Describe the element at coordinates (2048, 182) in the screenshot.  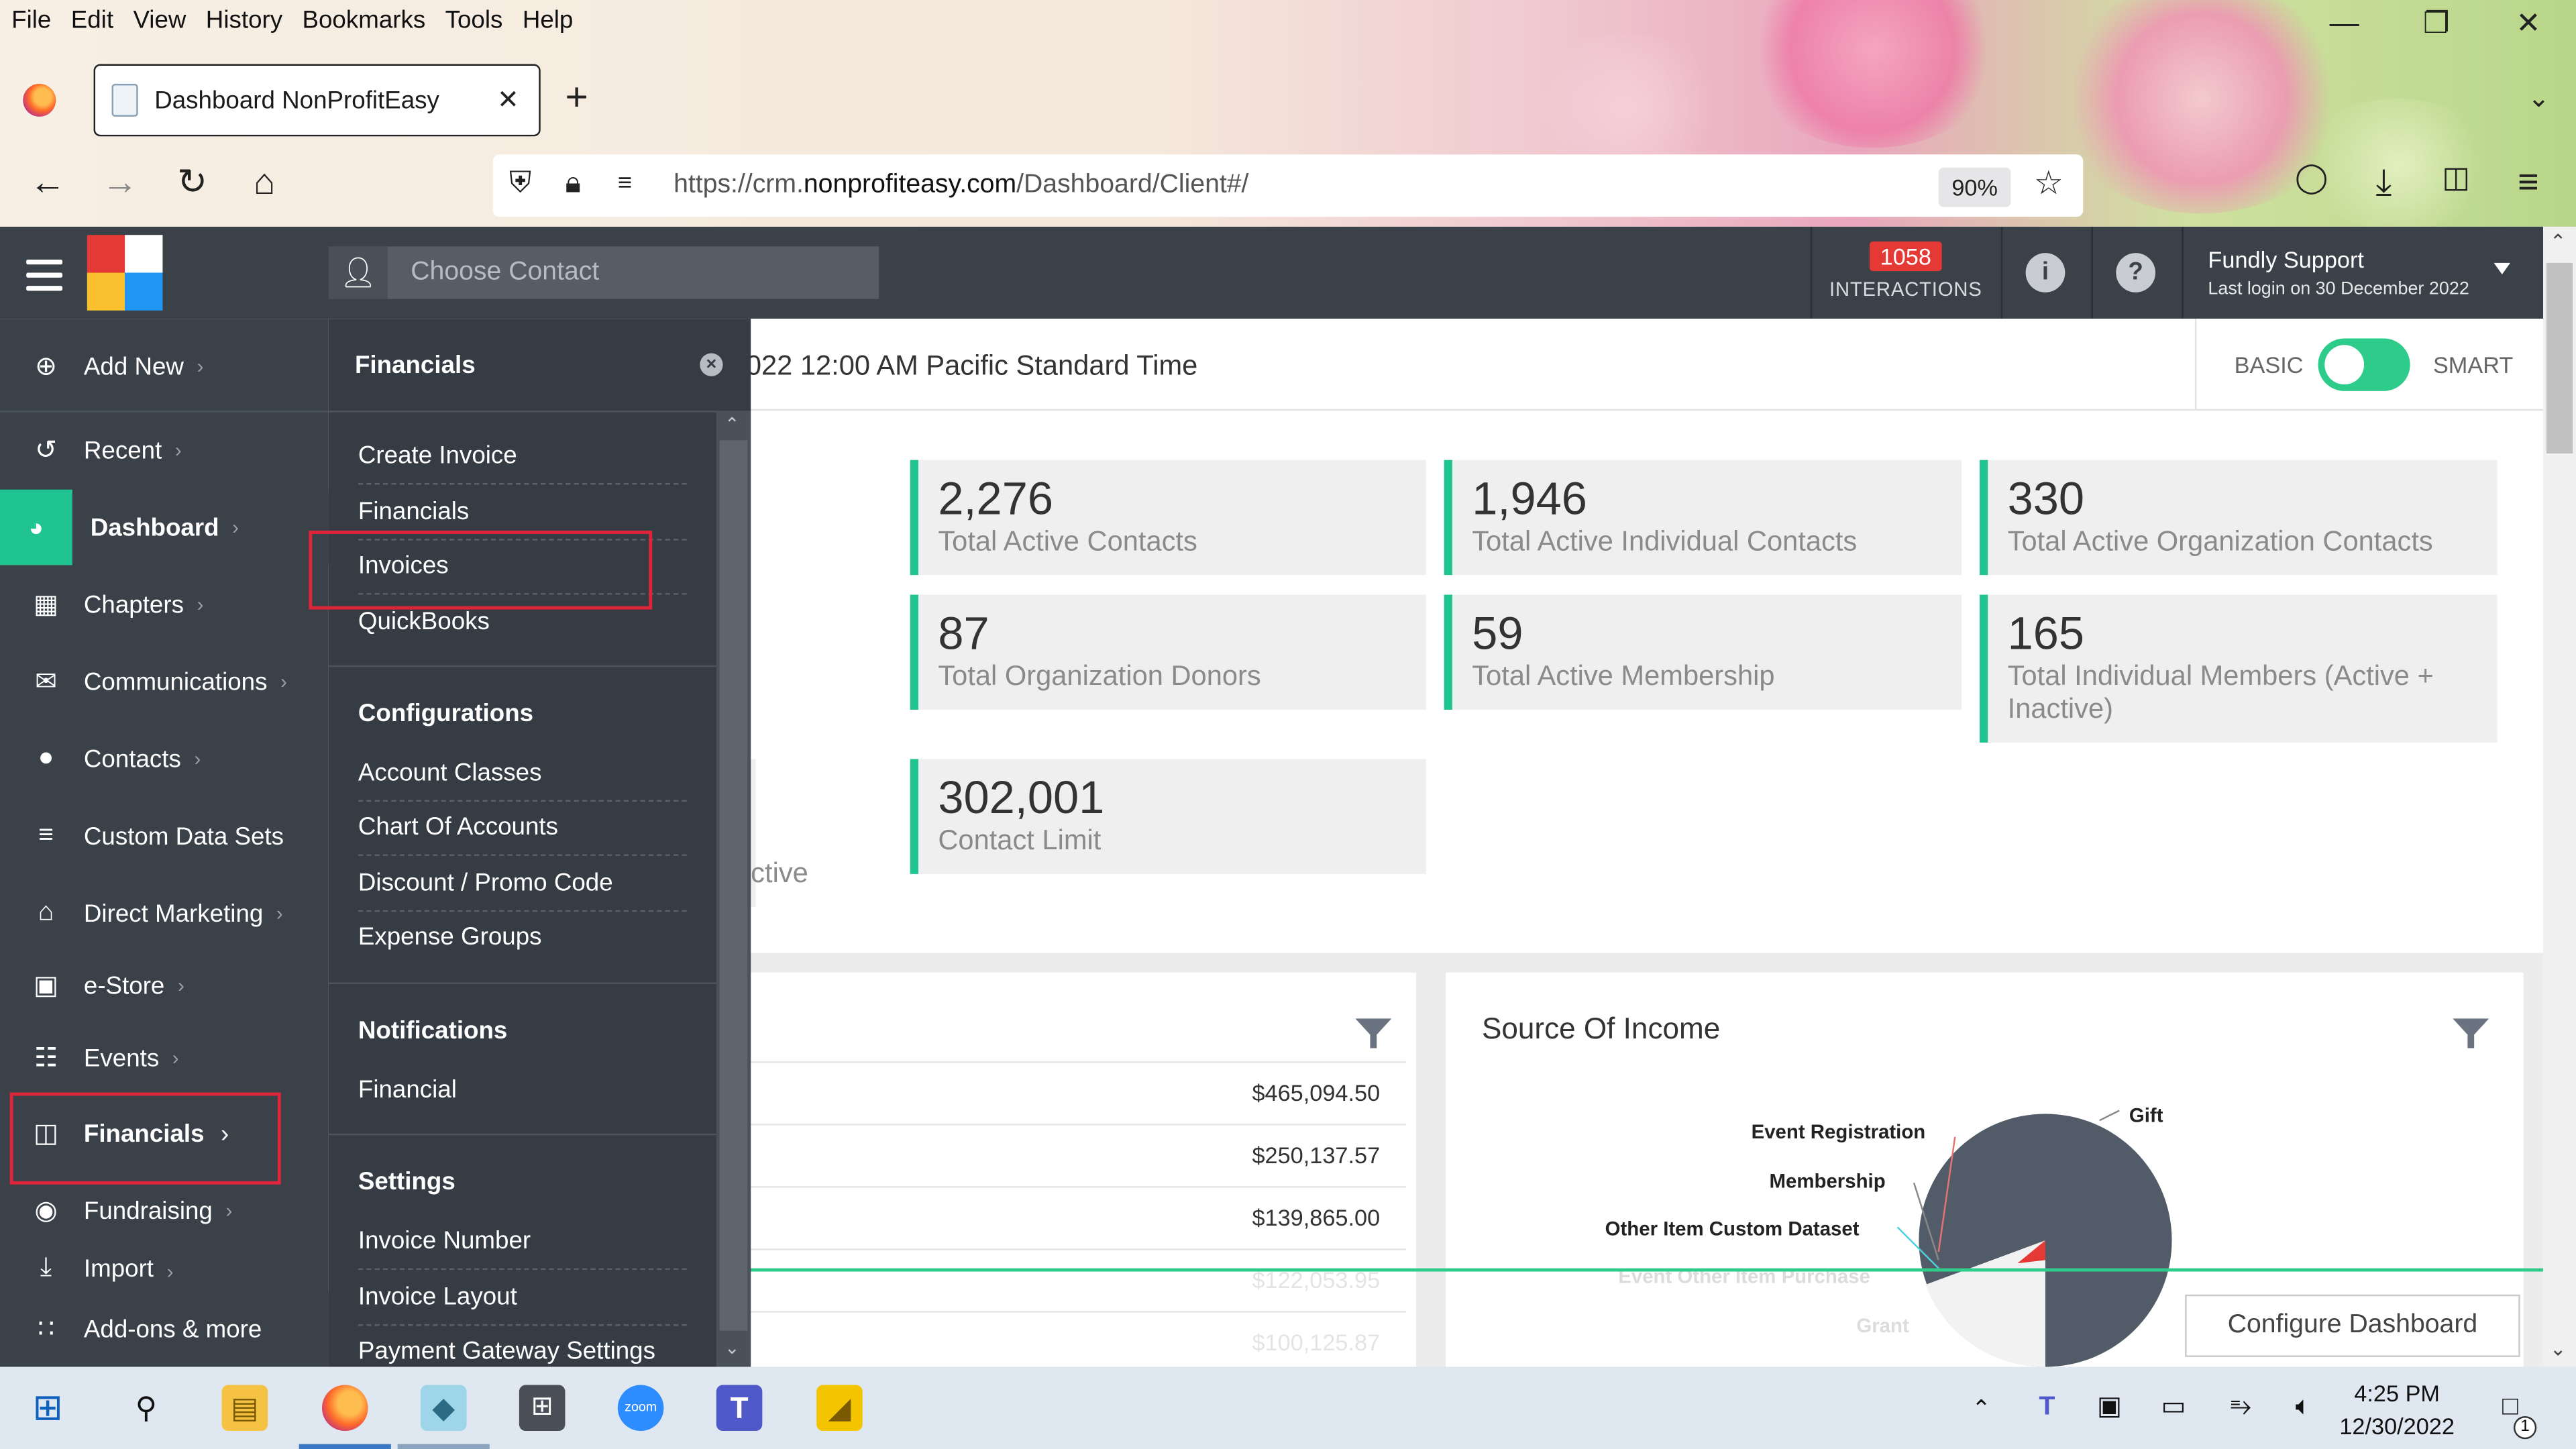
I see `bookmark-star-icon: ☆` at that location.